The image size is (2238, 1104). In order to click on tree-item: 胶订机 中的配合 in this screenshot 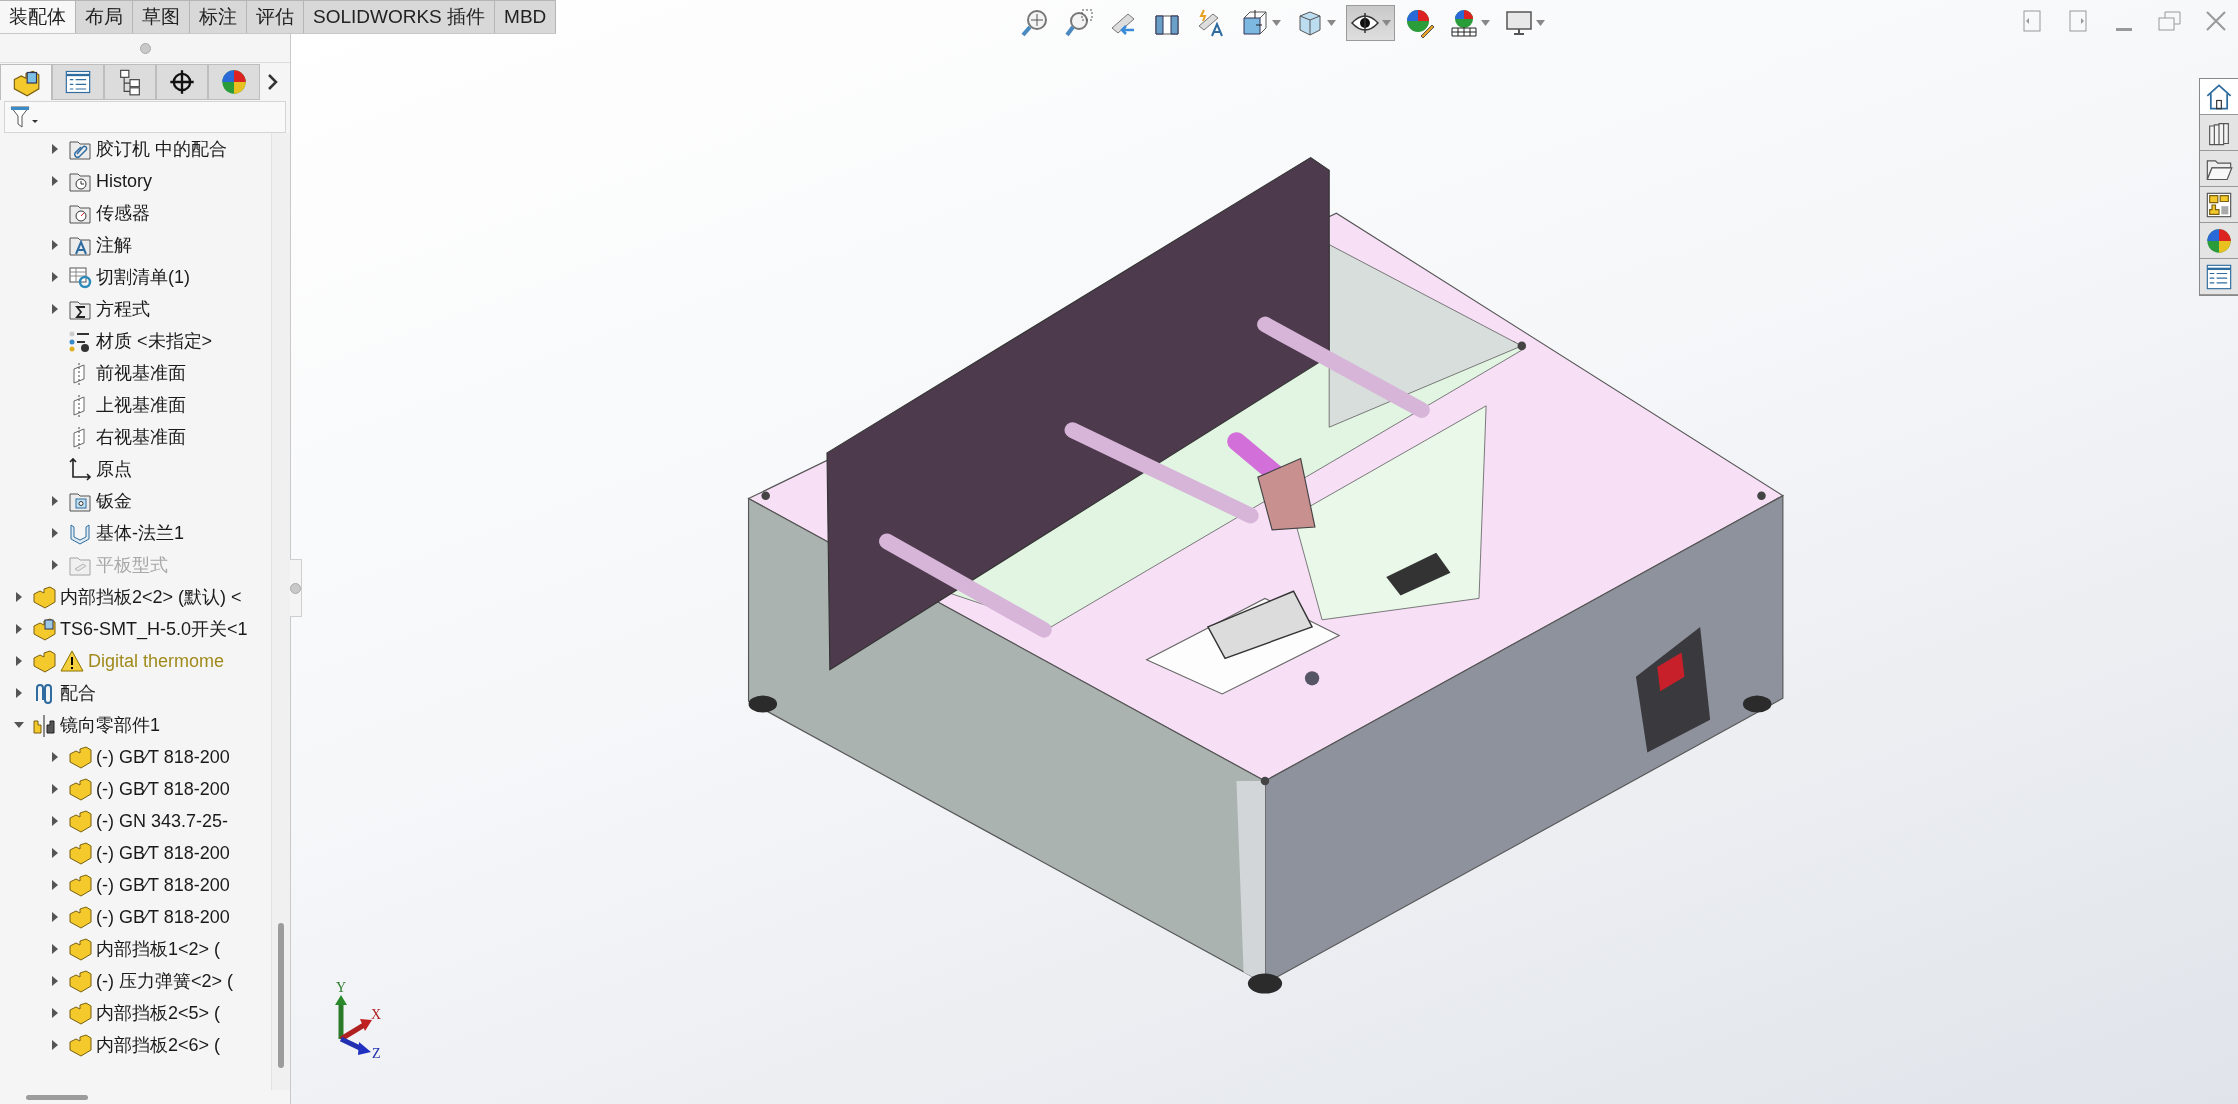, I will do `click(135, 149)`.